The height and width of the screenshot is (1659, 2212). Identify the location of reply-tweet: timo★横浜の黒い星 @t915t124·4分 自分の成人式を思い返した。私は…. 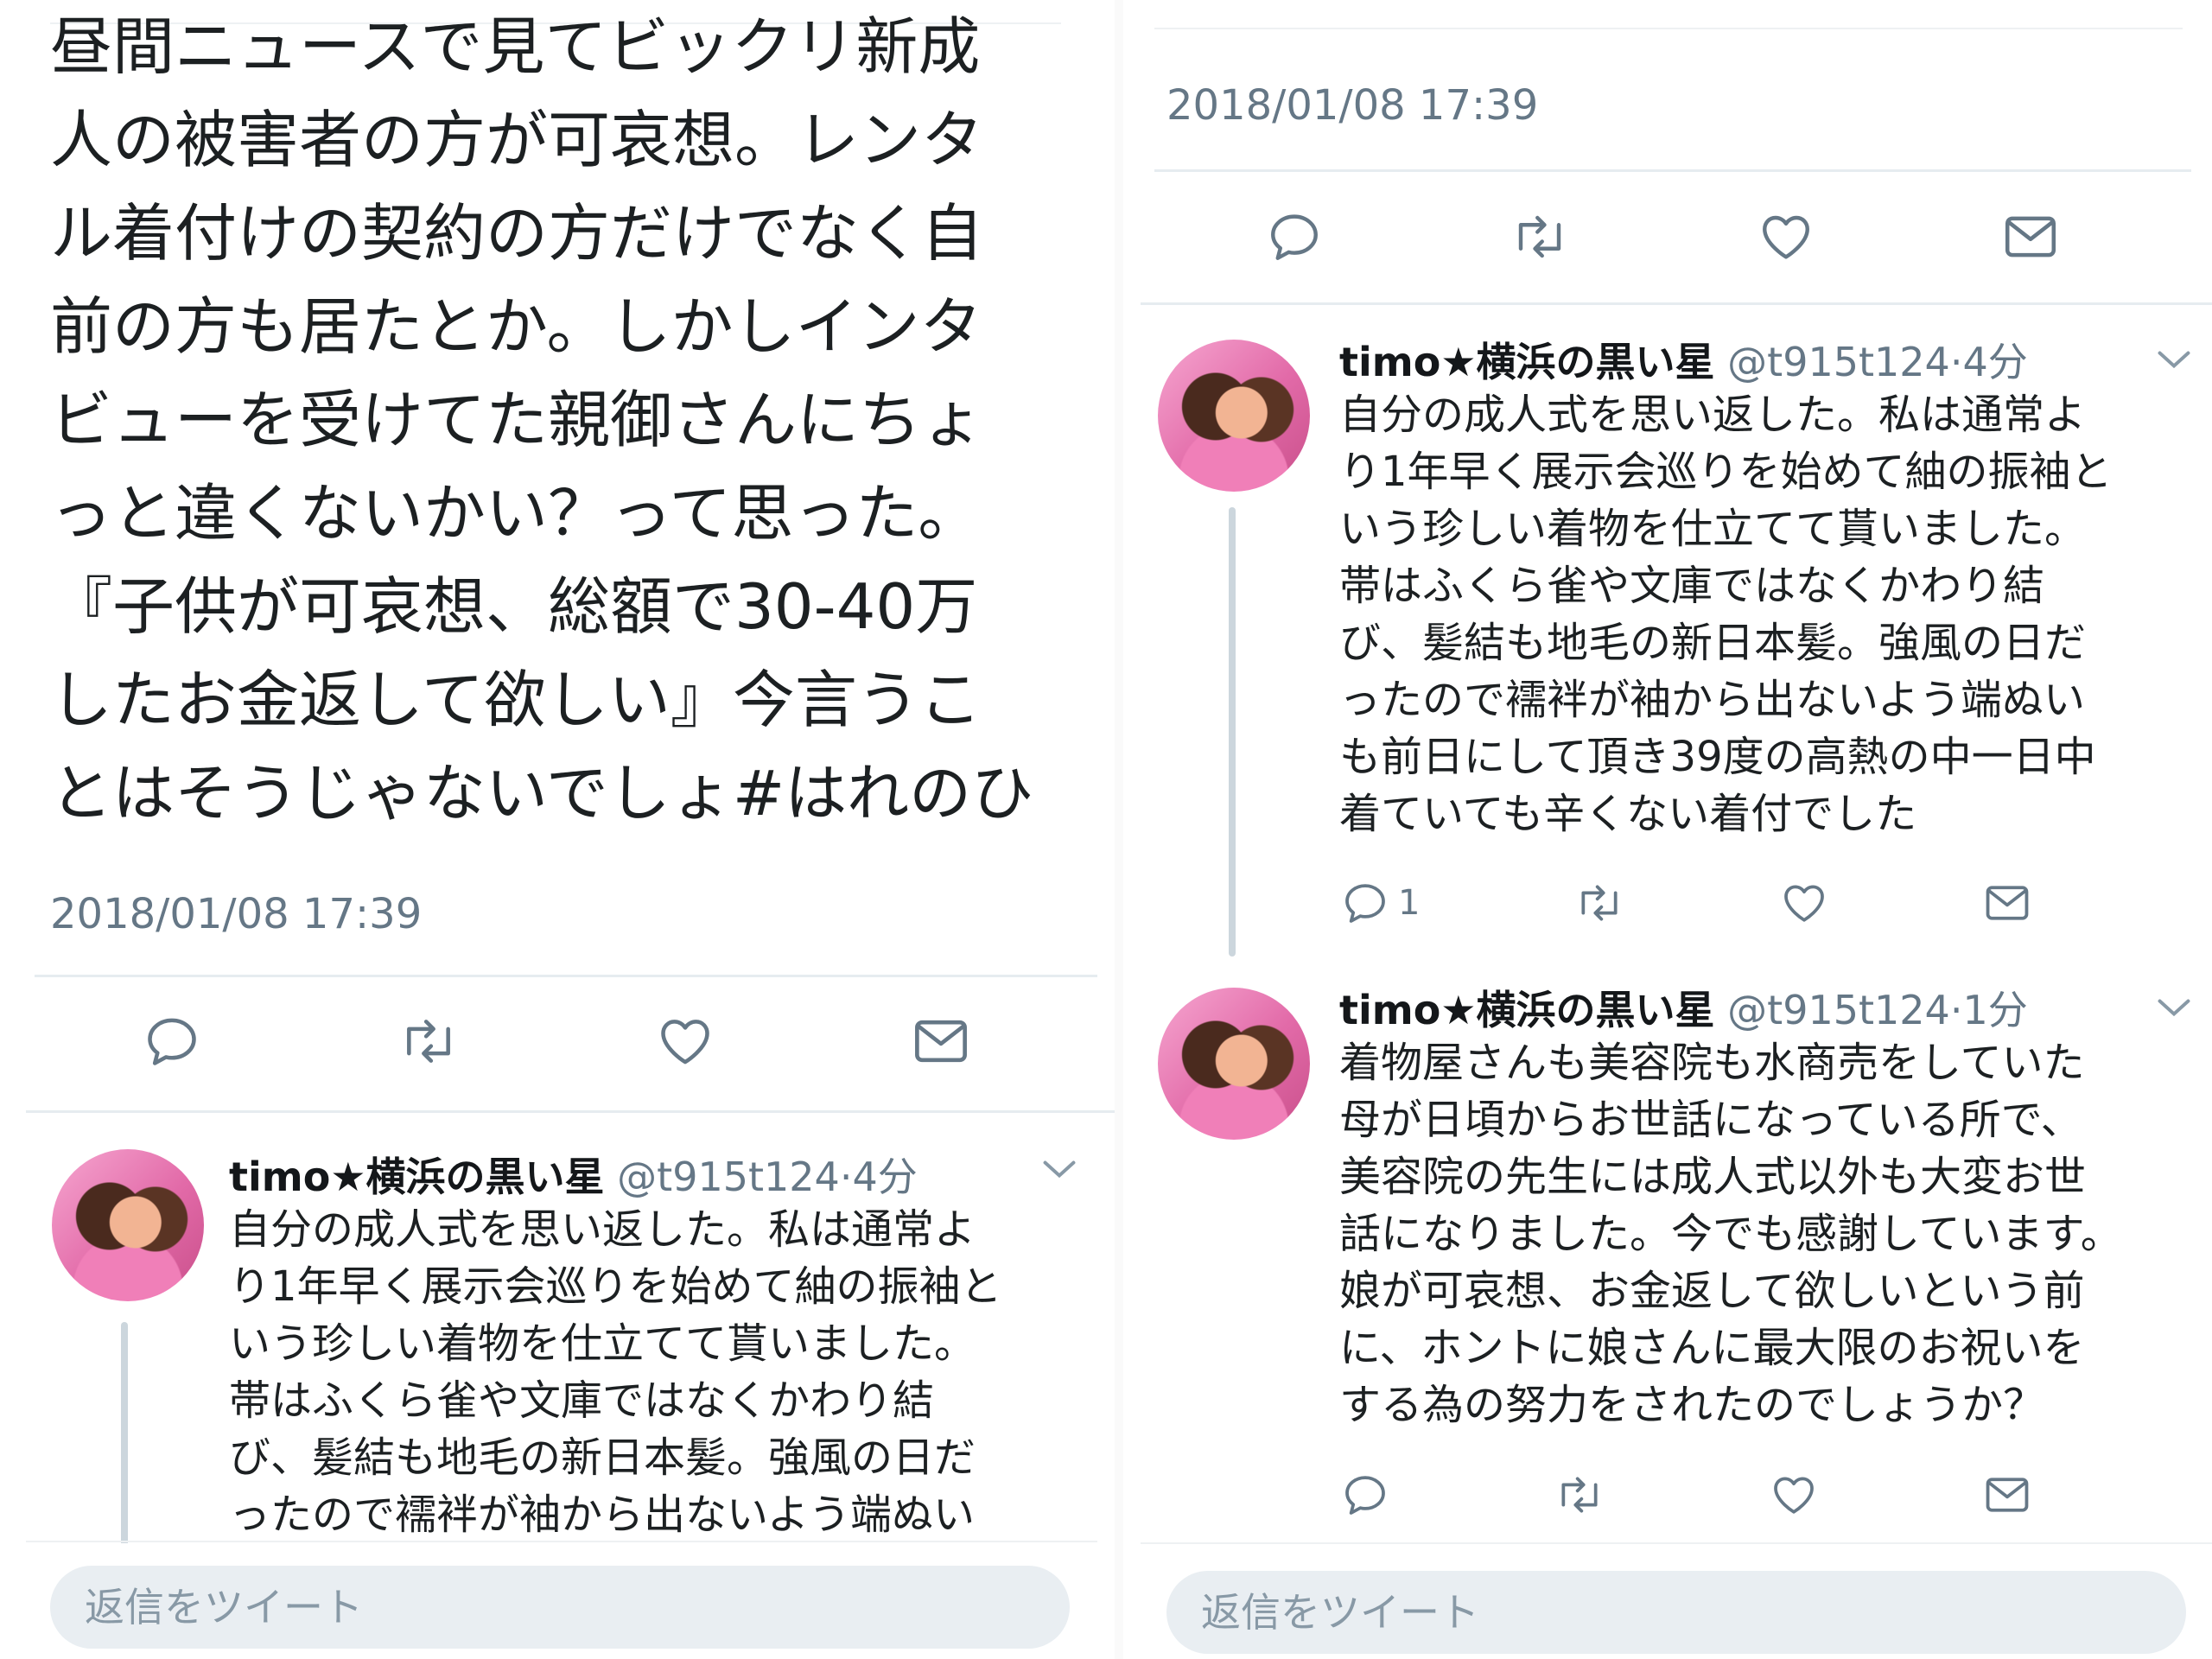
(557, 1348).